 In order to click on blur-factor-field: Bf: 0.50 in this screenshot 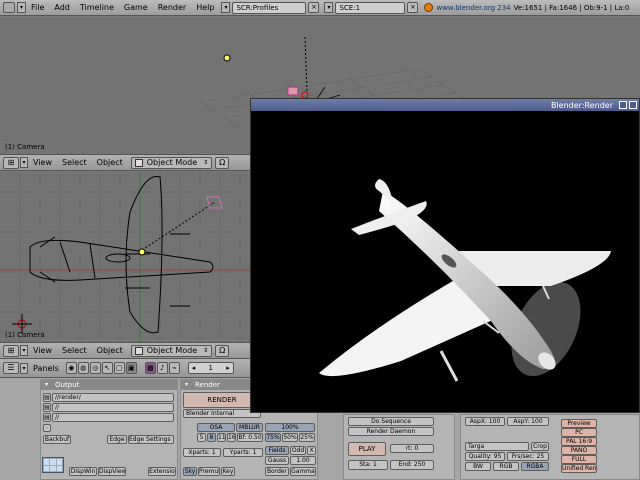, I will do `click(250, 437)`.